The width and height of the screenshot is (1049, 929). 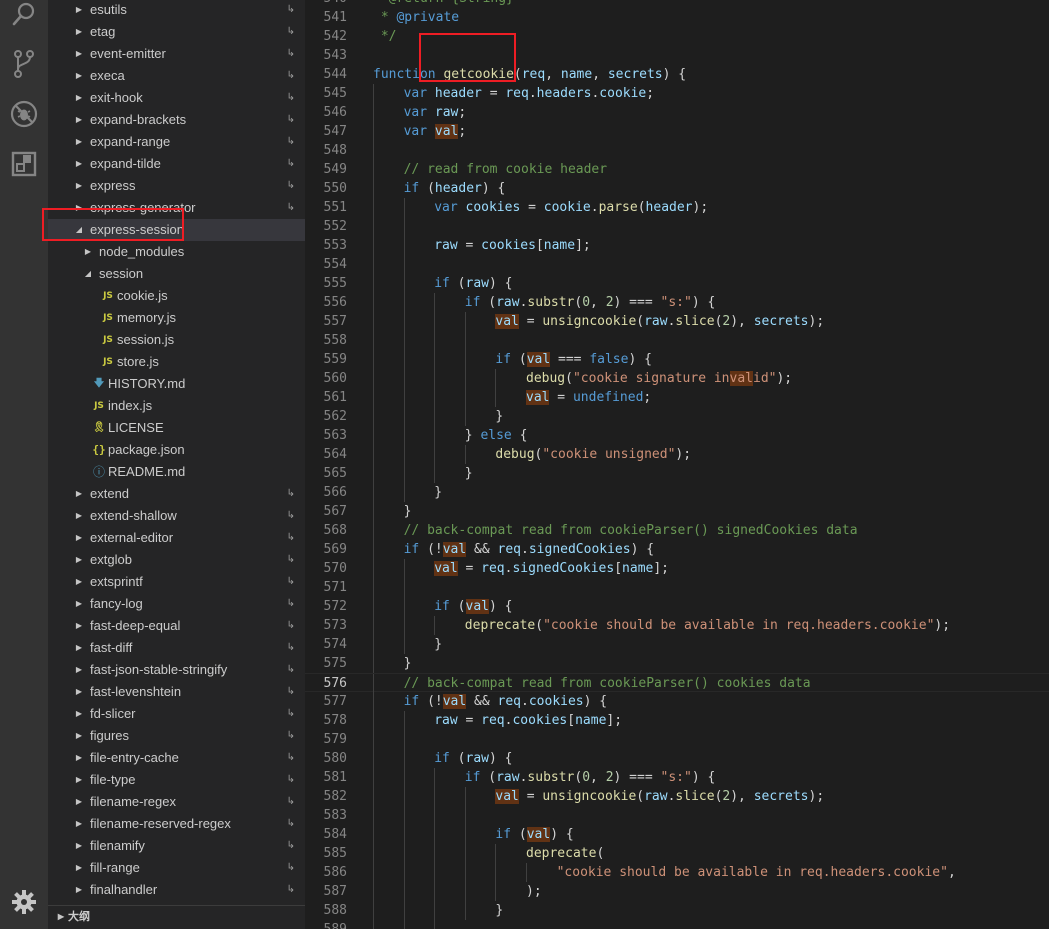 What do you see at coordinates (176, 714) in the screenshot?
I see `tree-folder: ▶ fd-slicer ↳` at bounding box center [176, 714].